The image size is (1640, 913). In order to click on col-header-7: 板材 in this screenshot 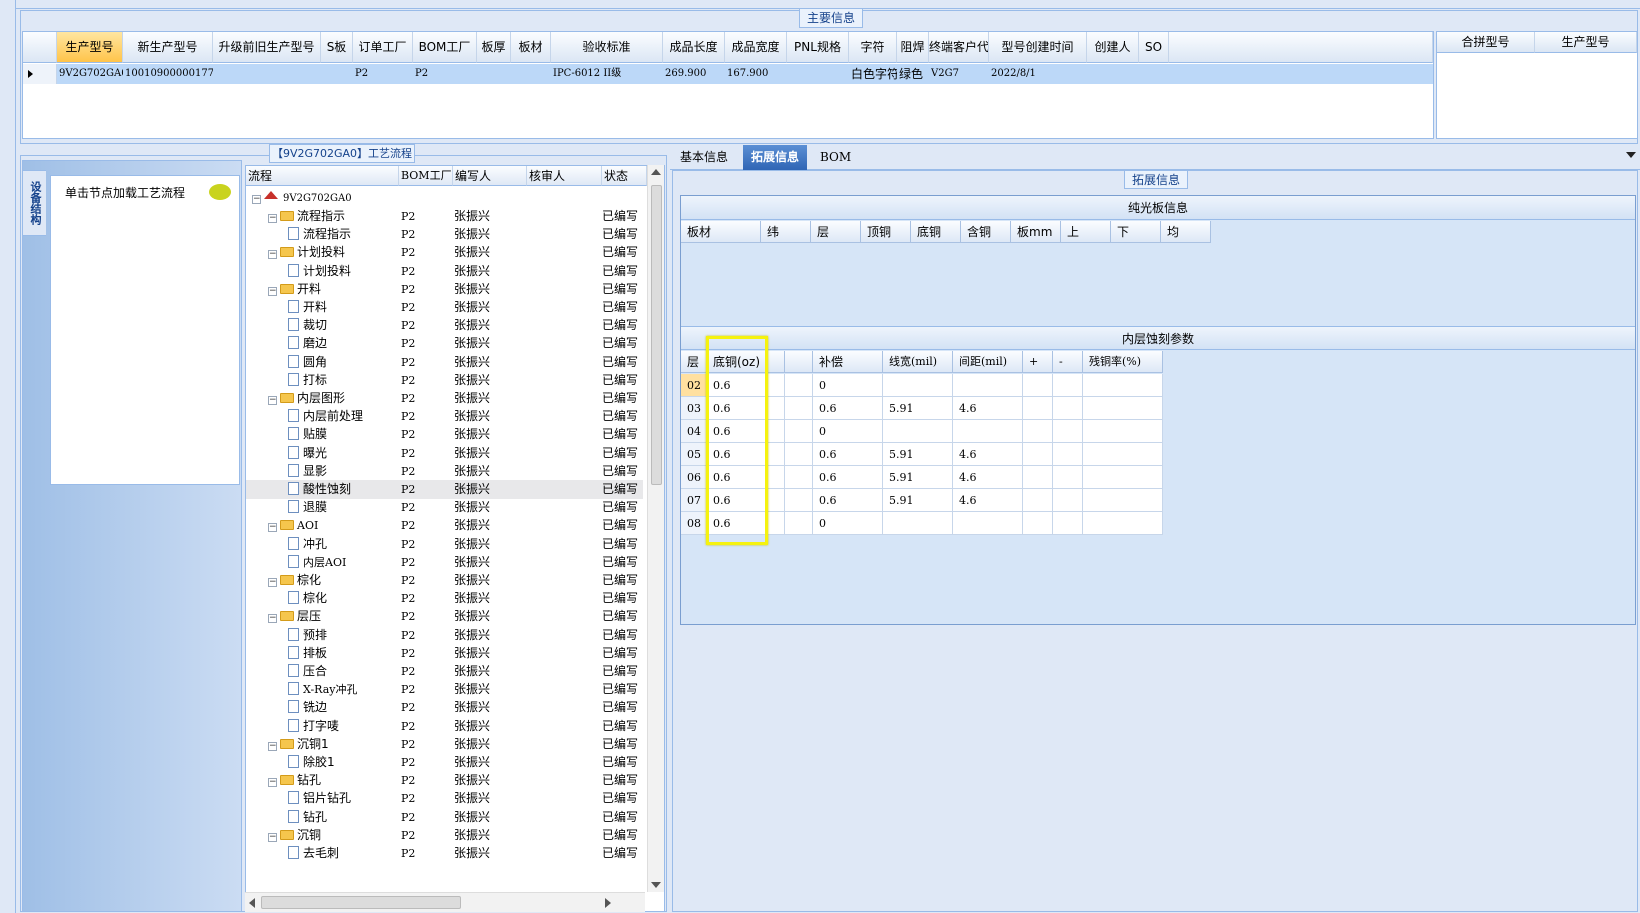, I will do `click(531, 47)`.